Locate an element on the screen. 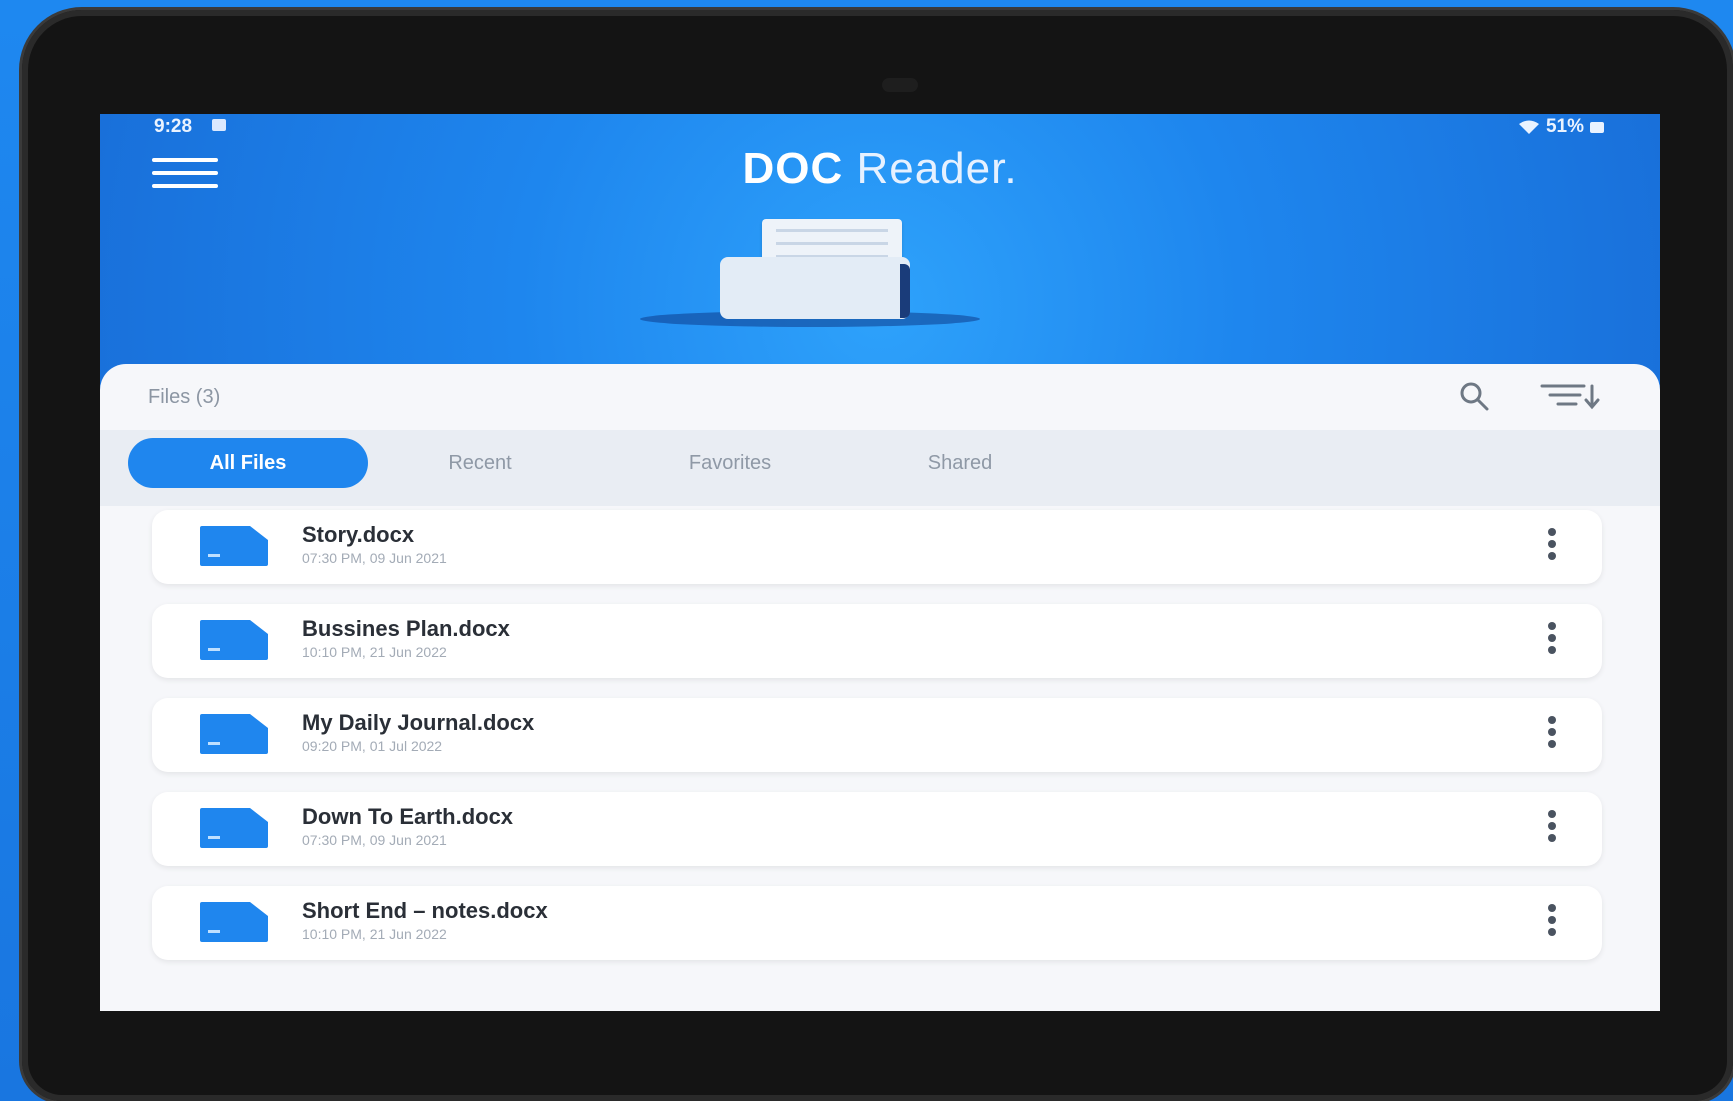 The width and height of the screenshot is (1733, 1101). tab-recent: Recent is located at coordinates (480, 463).